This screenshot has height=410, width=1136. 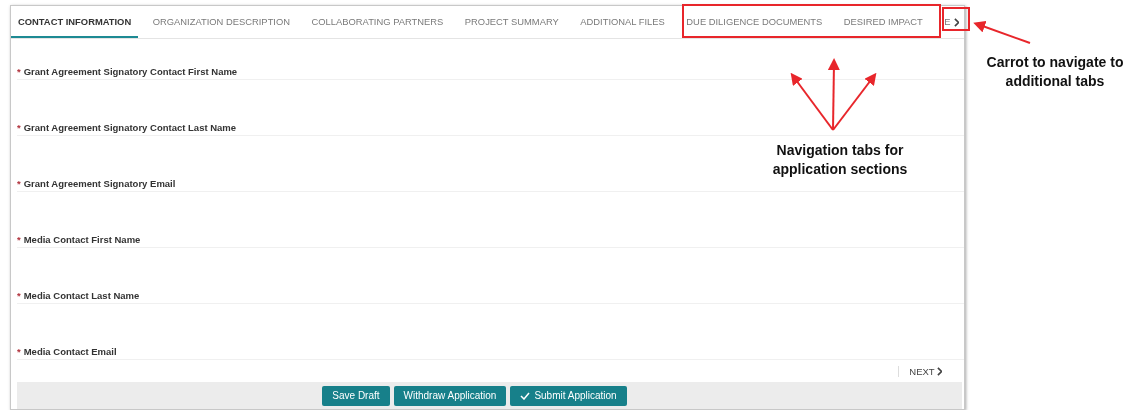 What do you see at coordinates (944, 22) in the screenshot?
I see `tab: E` at bounding box center [944, 22].